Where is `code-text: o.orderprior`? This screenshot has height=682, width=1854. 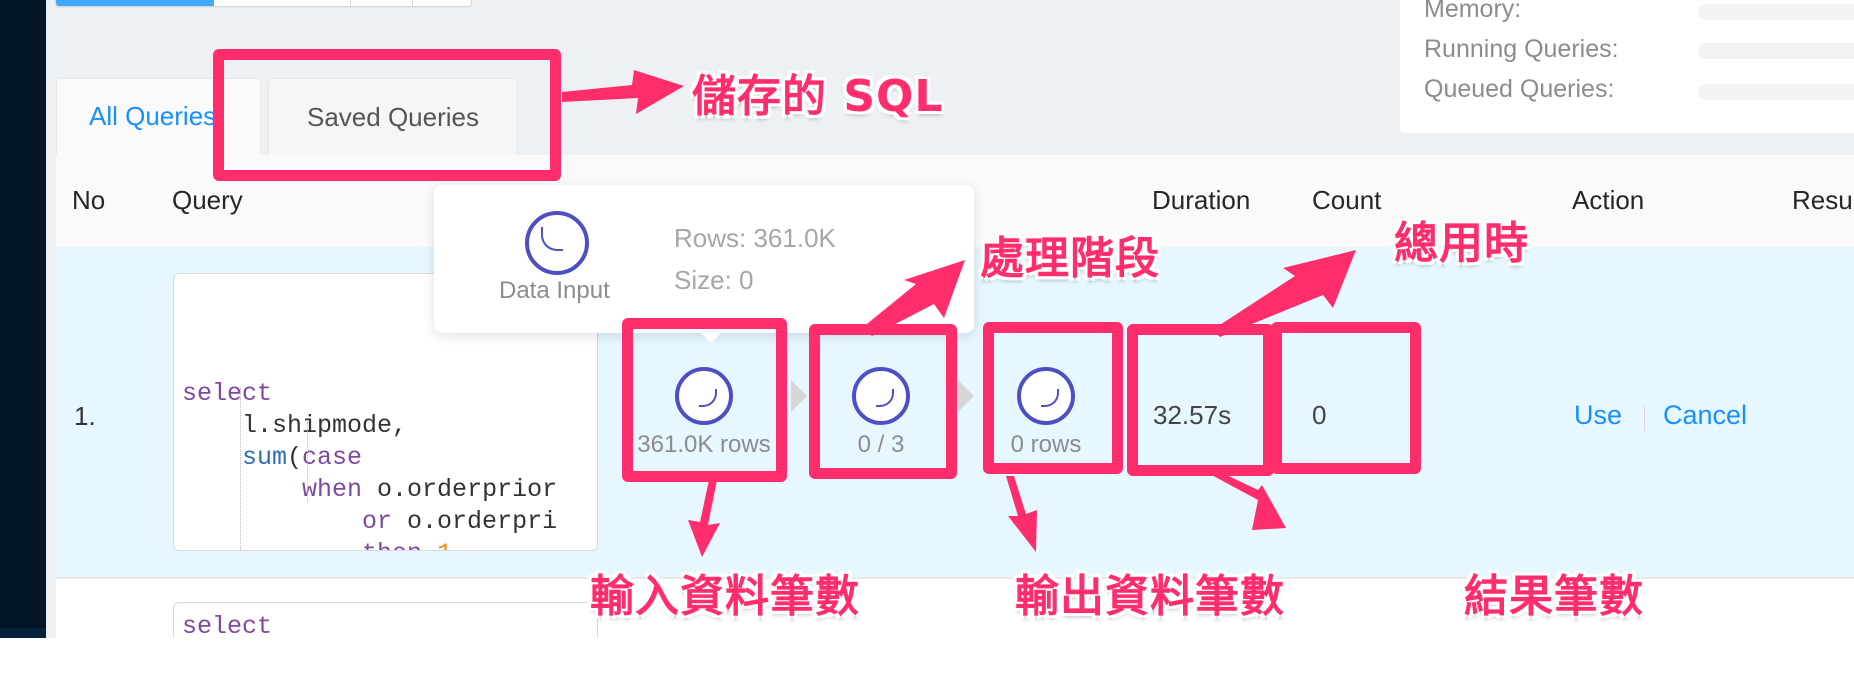
code-text: o.orderprior is located at coordinates (460, 489).